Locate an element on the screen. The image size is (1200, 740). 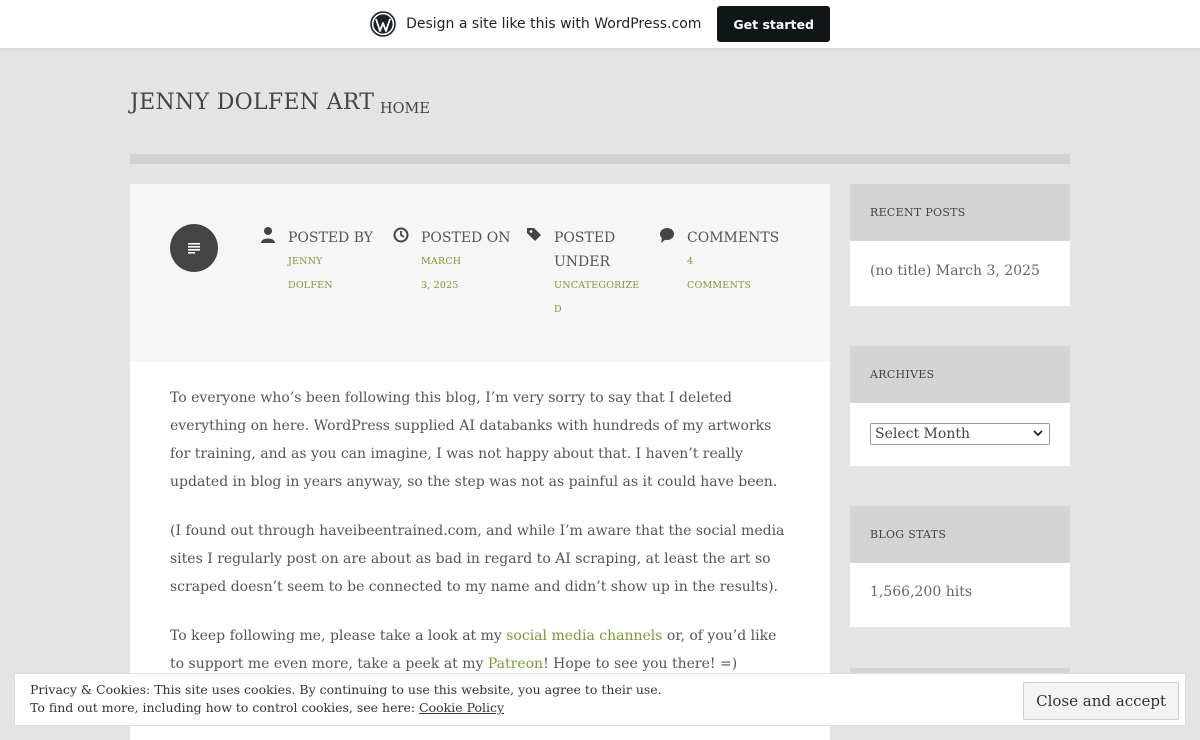
post-date-link: MARCH 3, 2025 is located at coordinates (441, 274).